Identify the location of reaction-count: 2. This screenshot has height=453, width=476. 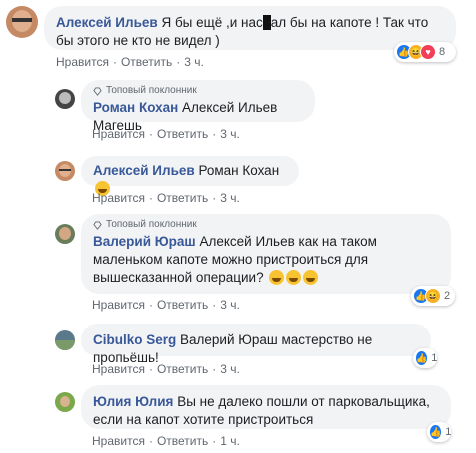
(447, 296).